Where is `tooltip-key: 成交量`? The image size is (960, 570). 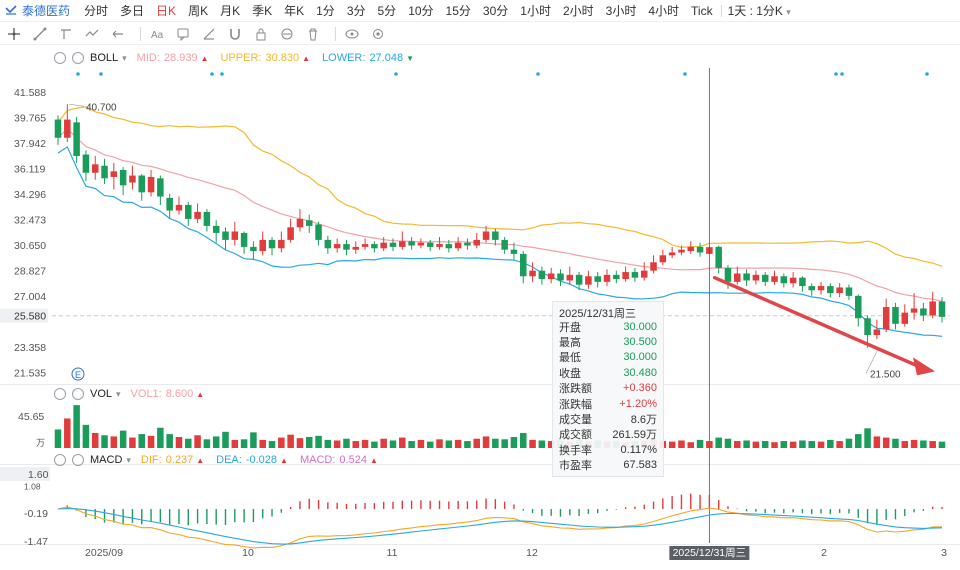 tooltip-key: 成交量 is located at coordinates (575, 420).